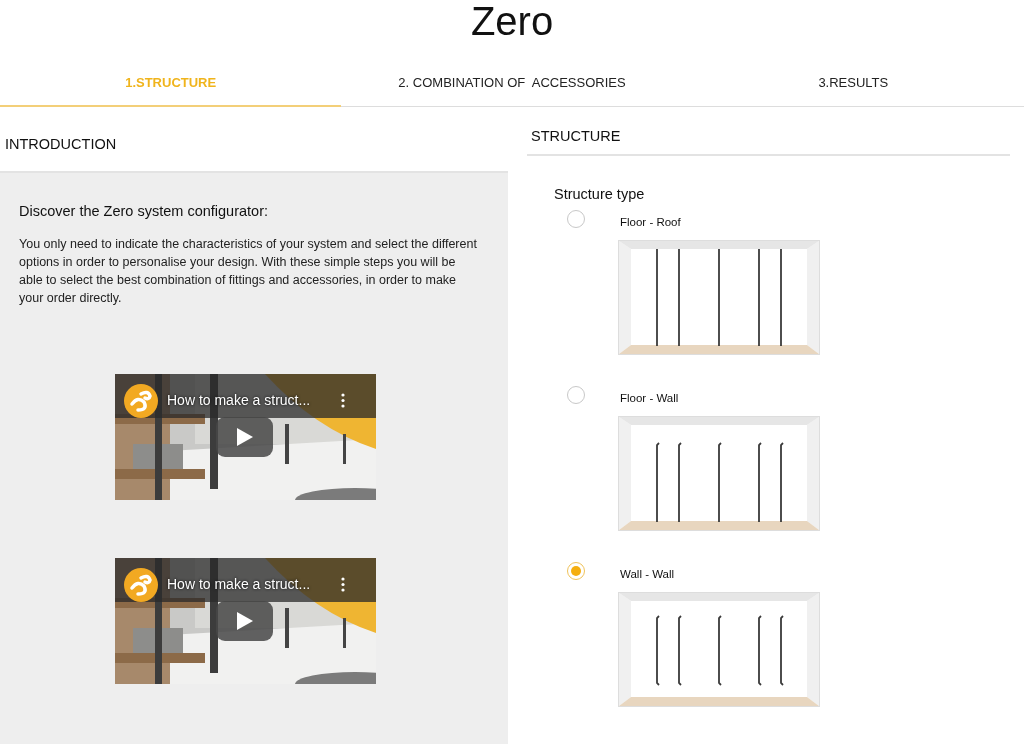  Describe the element at coordinates (248, 271) in the screenshot. I see `intro-text: You only need to indicate the characteristics of your system and select the different options in order to personalise your design. With these simple steps you will be able to select the best combination of fittings and accessories, in order to make your order directly.` at that location.